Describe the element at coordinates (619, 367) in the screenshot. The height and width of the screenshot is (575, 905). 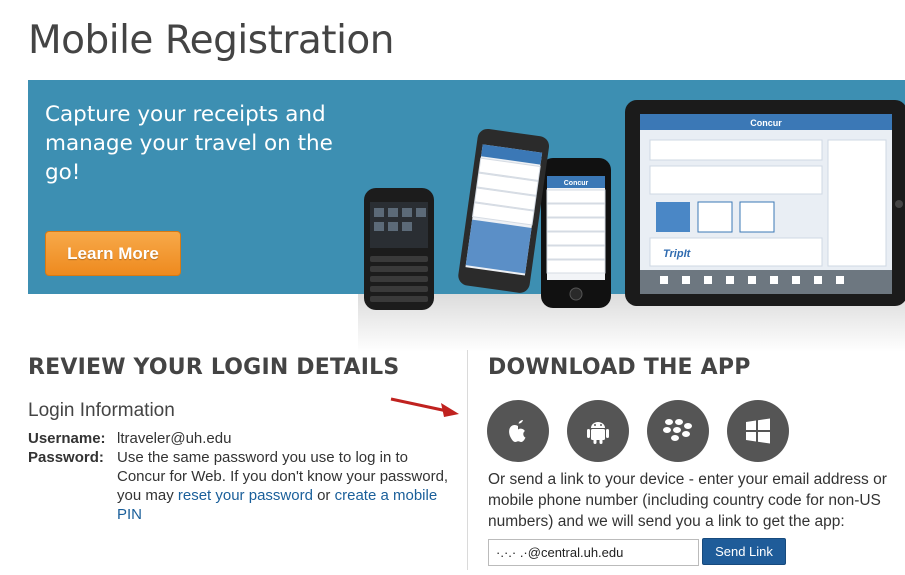
I see `download-app-heading: DOWNLOAD THE APP` at that location.